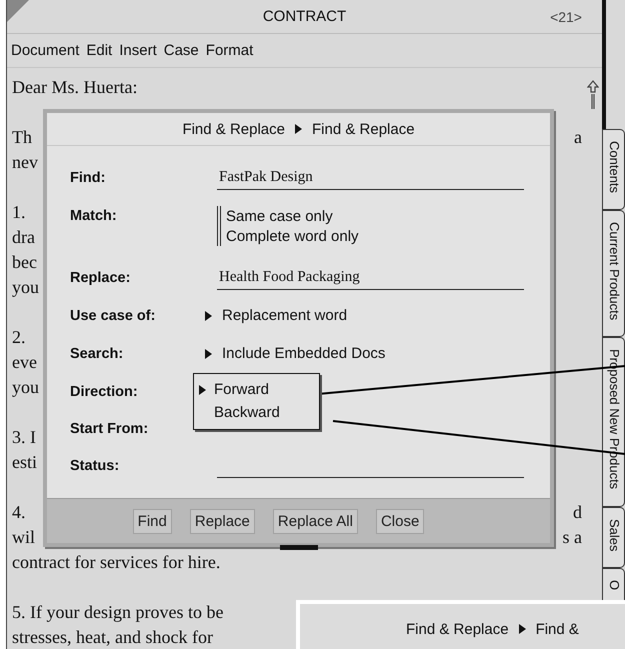 The image size is (625, 649). Describe the element at coordinates (279, 216) in the screenshot. I see `checkbox-label: Same case only` at that location.